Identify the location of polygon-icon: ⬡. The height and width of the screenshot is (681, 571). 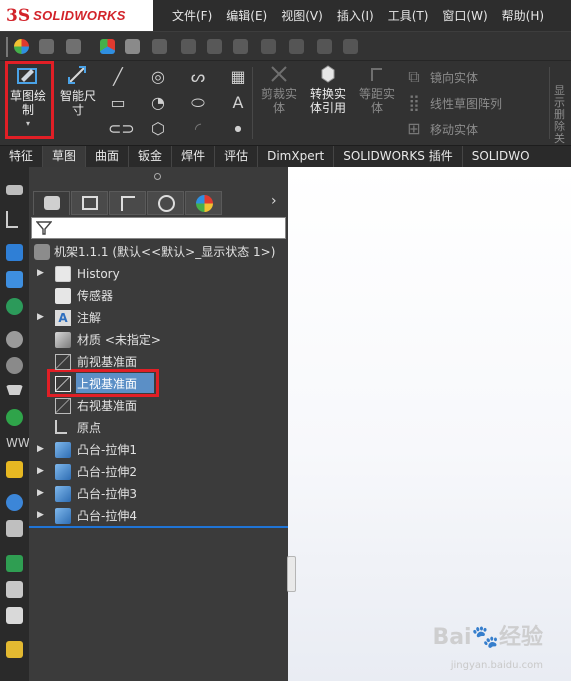
(158, 129).